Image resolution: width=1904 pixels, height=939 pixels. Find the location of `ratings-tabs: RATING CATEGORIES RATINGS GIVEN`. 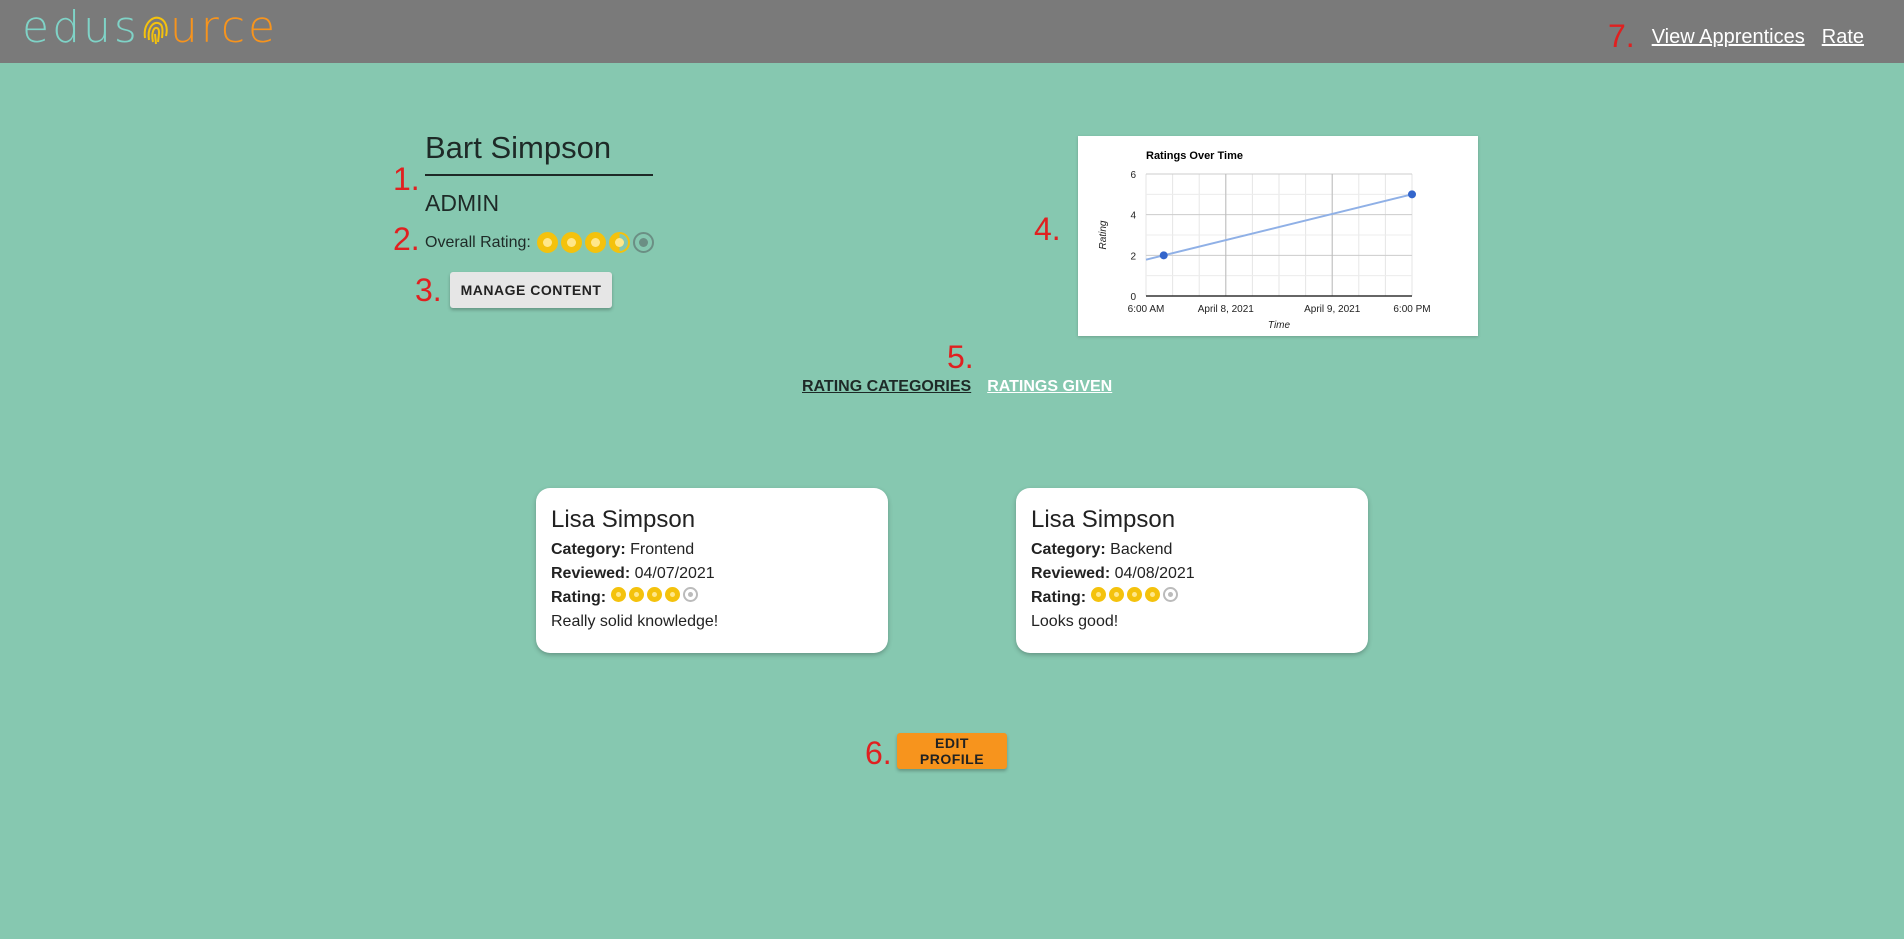

ratings-tabs: RATING CATEGORIES RATINGS GIVEN is located at coordinates (957, 387).